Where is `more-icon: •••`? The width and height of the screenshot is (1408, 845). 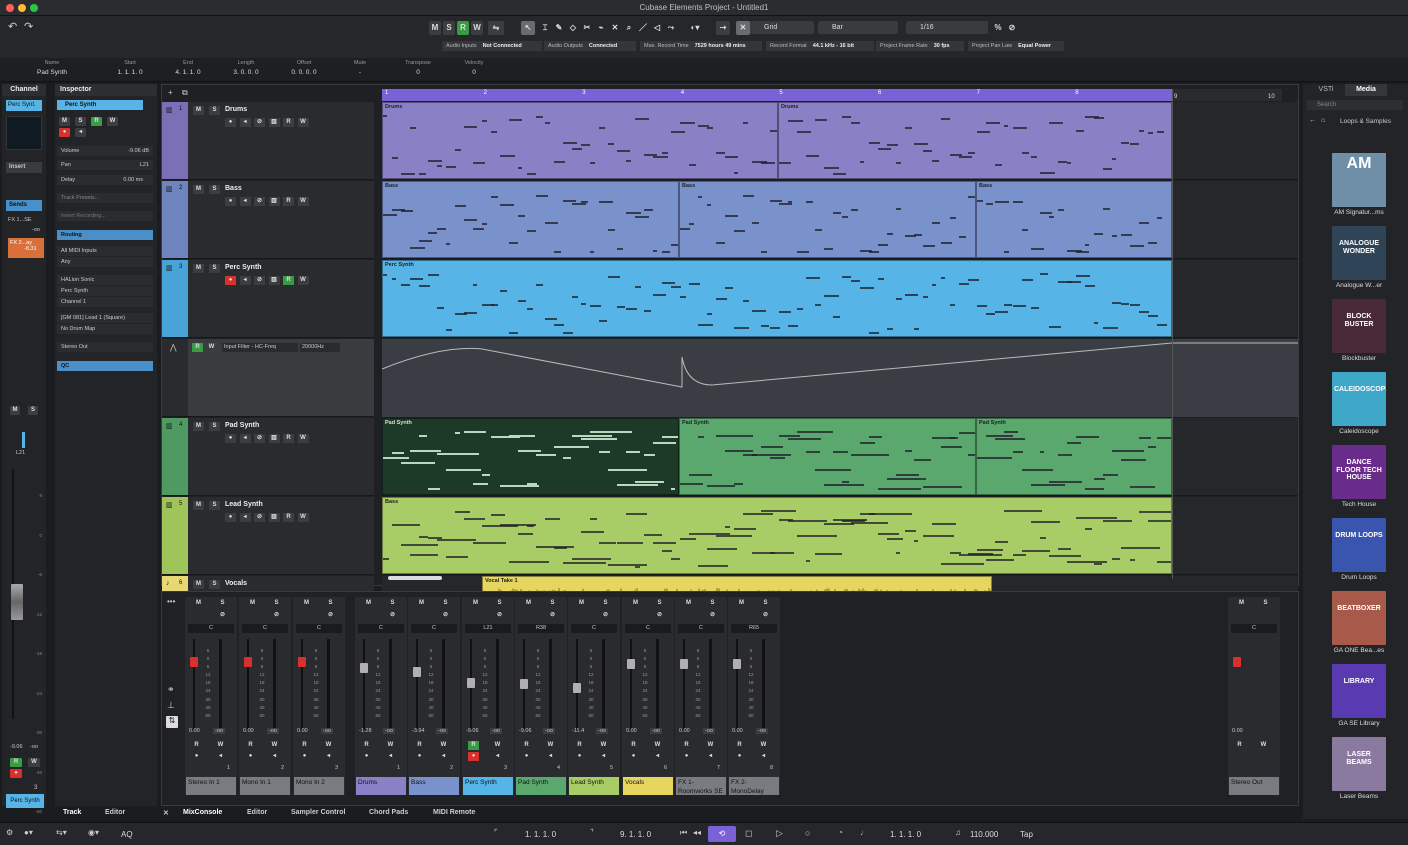
more-icon: ••• is located at coordinates (171, 601).